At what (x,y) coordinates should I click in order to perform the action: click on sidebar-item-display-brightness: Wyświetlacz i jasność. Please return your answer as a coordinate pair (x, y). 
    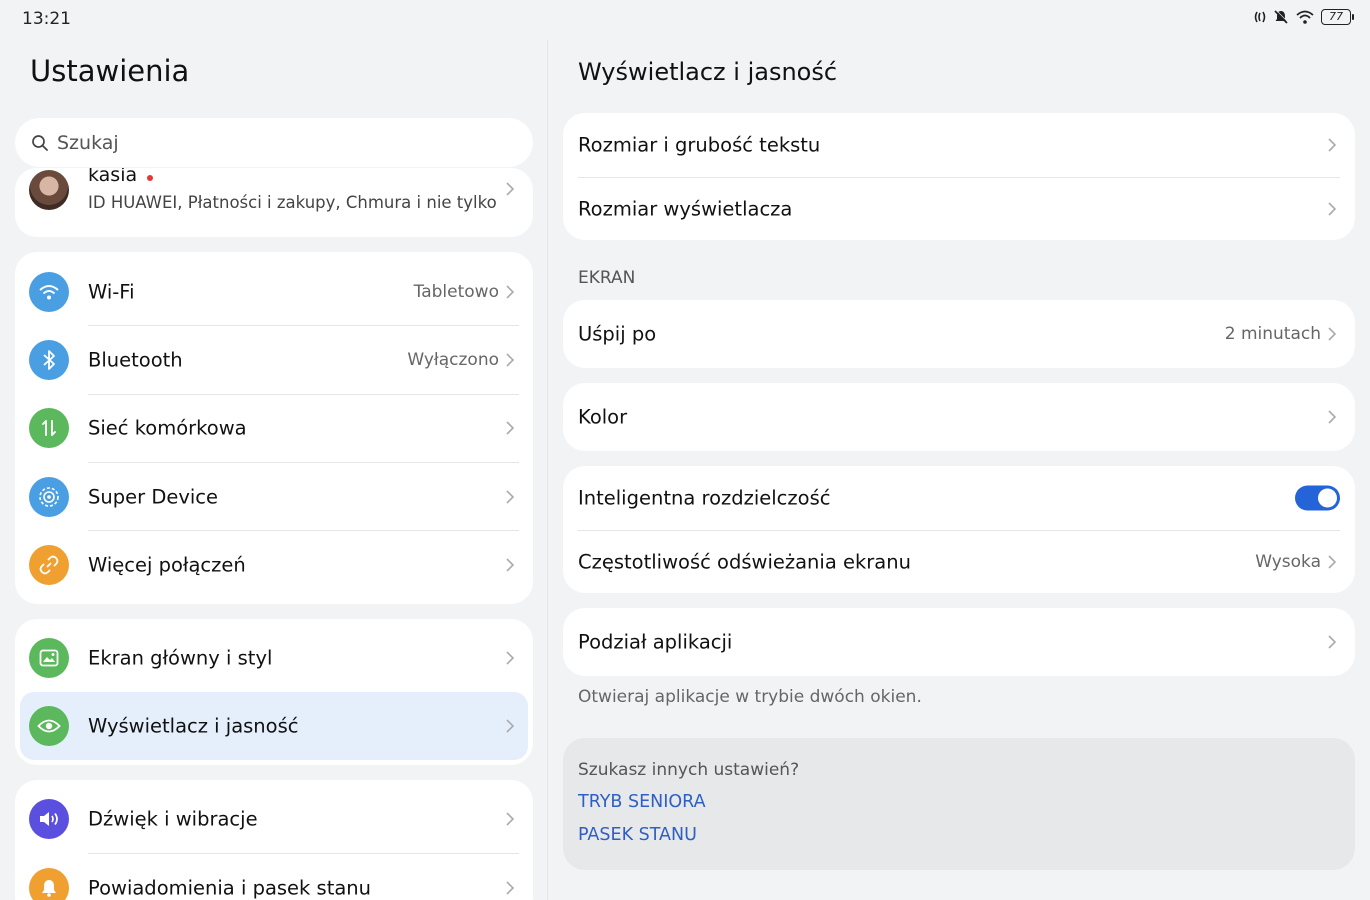
    Looking at the image, I should click on (274, 726).